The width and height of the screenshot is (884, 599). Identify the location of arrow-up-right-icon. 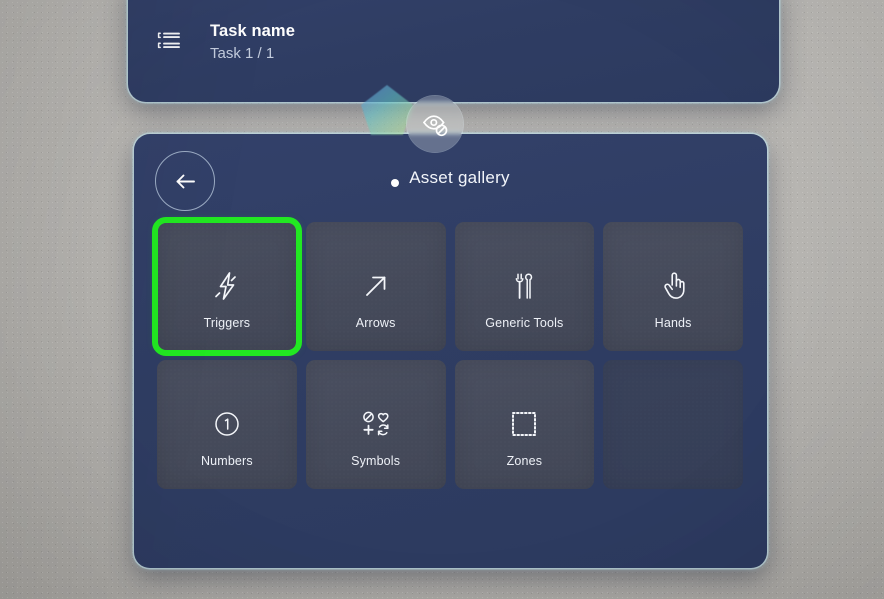
(376, 286).